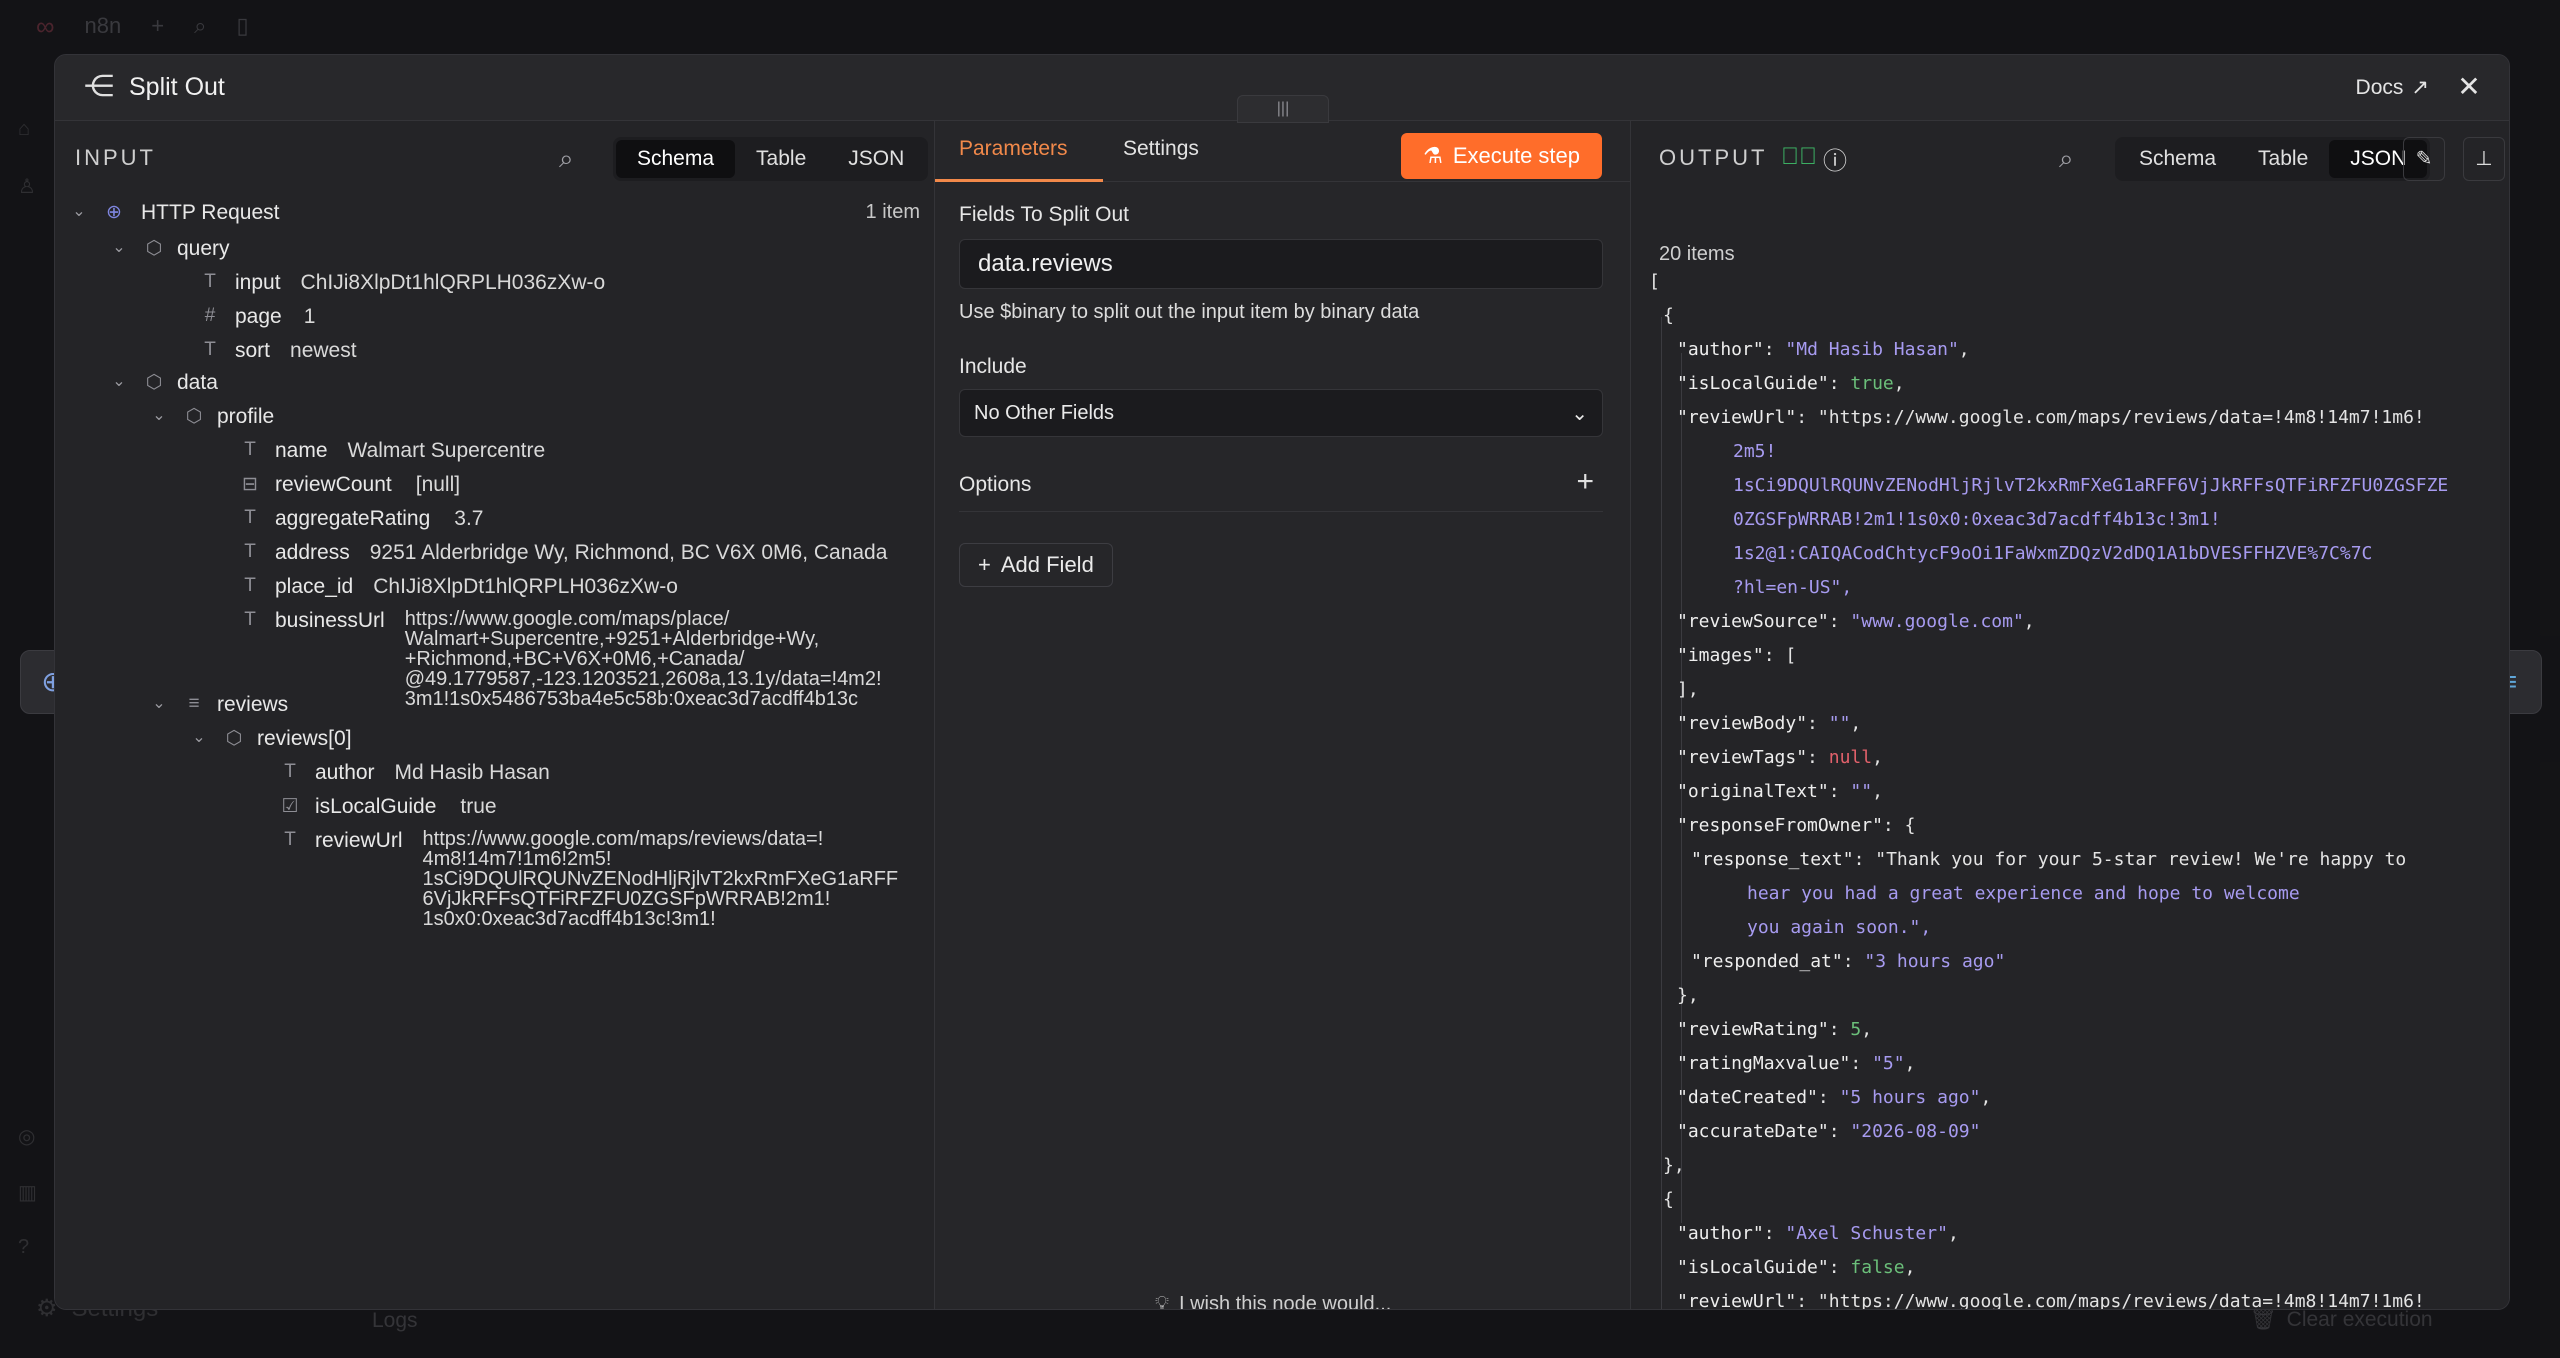 This screenshot has width=2560, height=1358. Describe the element at coordinates (2424, 159) in the screenshot. I see `edit-output-pencil-icon: ✎` at that location.